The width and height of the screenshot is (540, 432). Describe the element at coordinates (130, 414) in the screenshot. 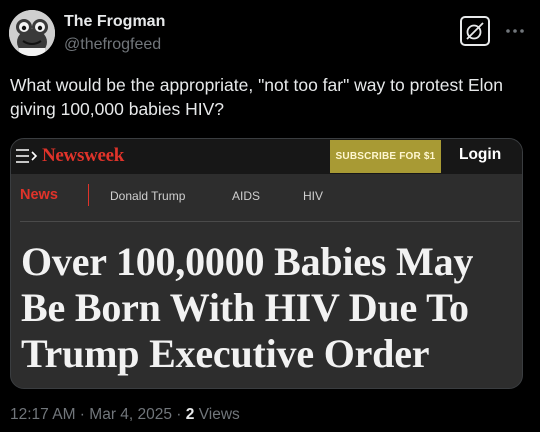

I see `tweet-date: Mar 4, 2025` at that location.